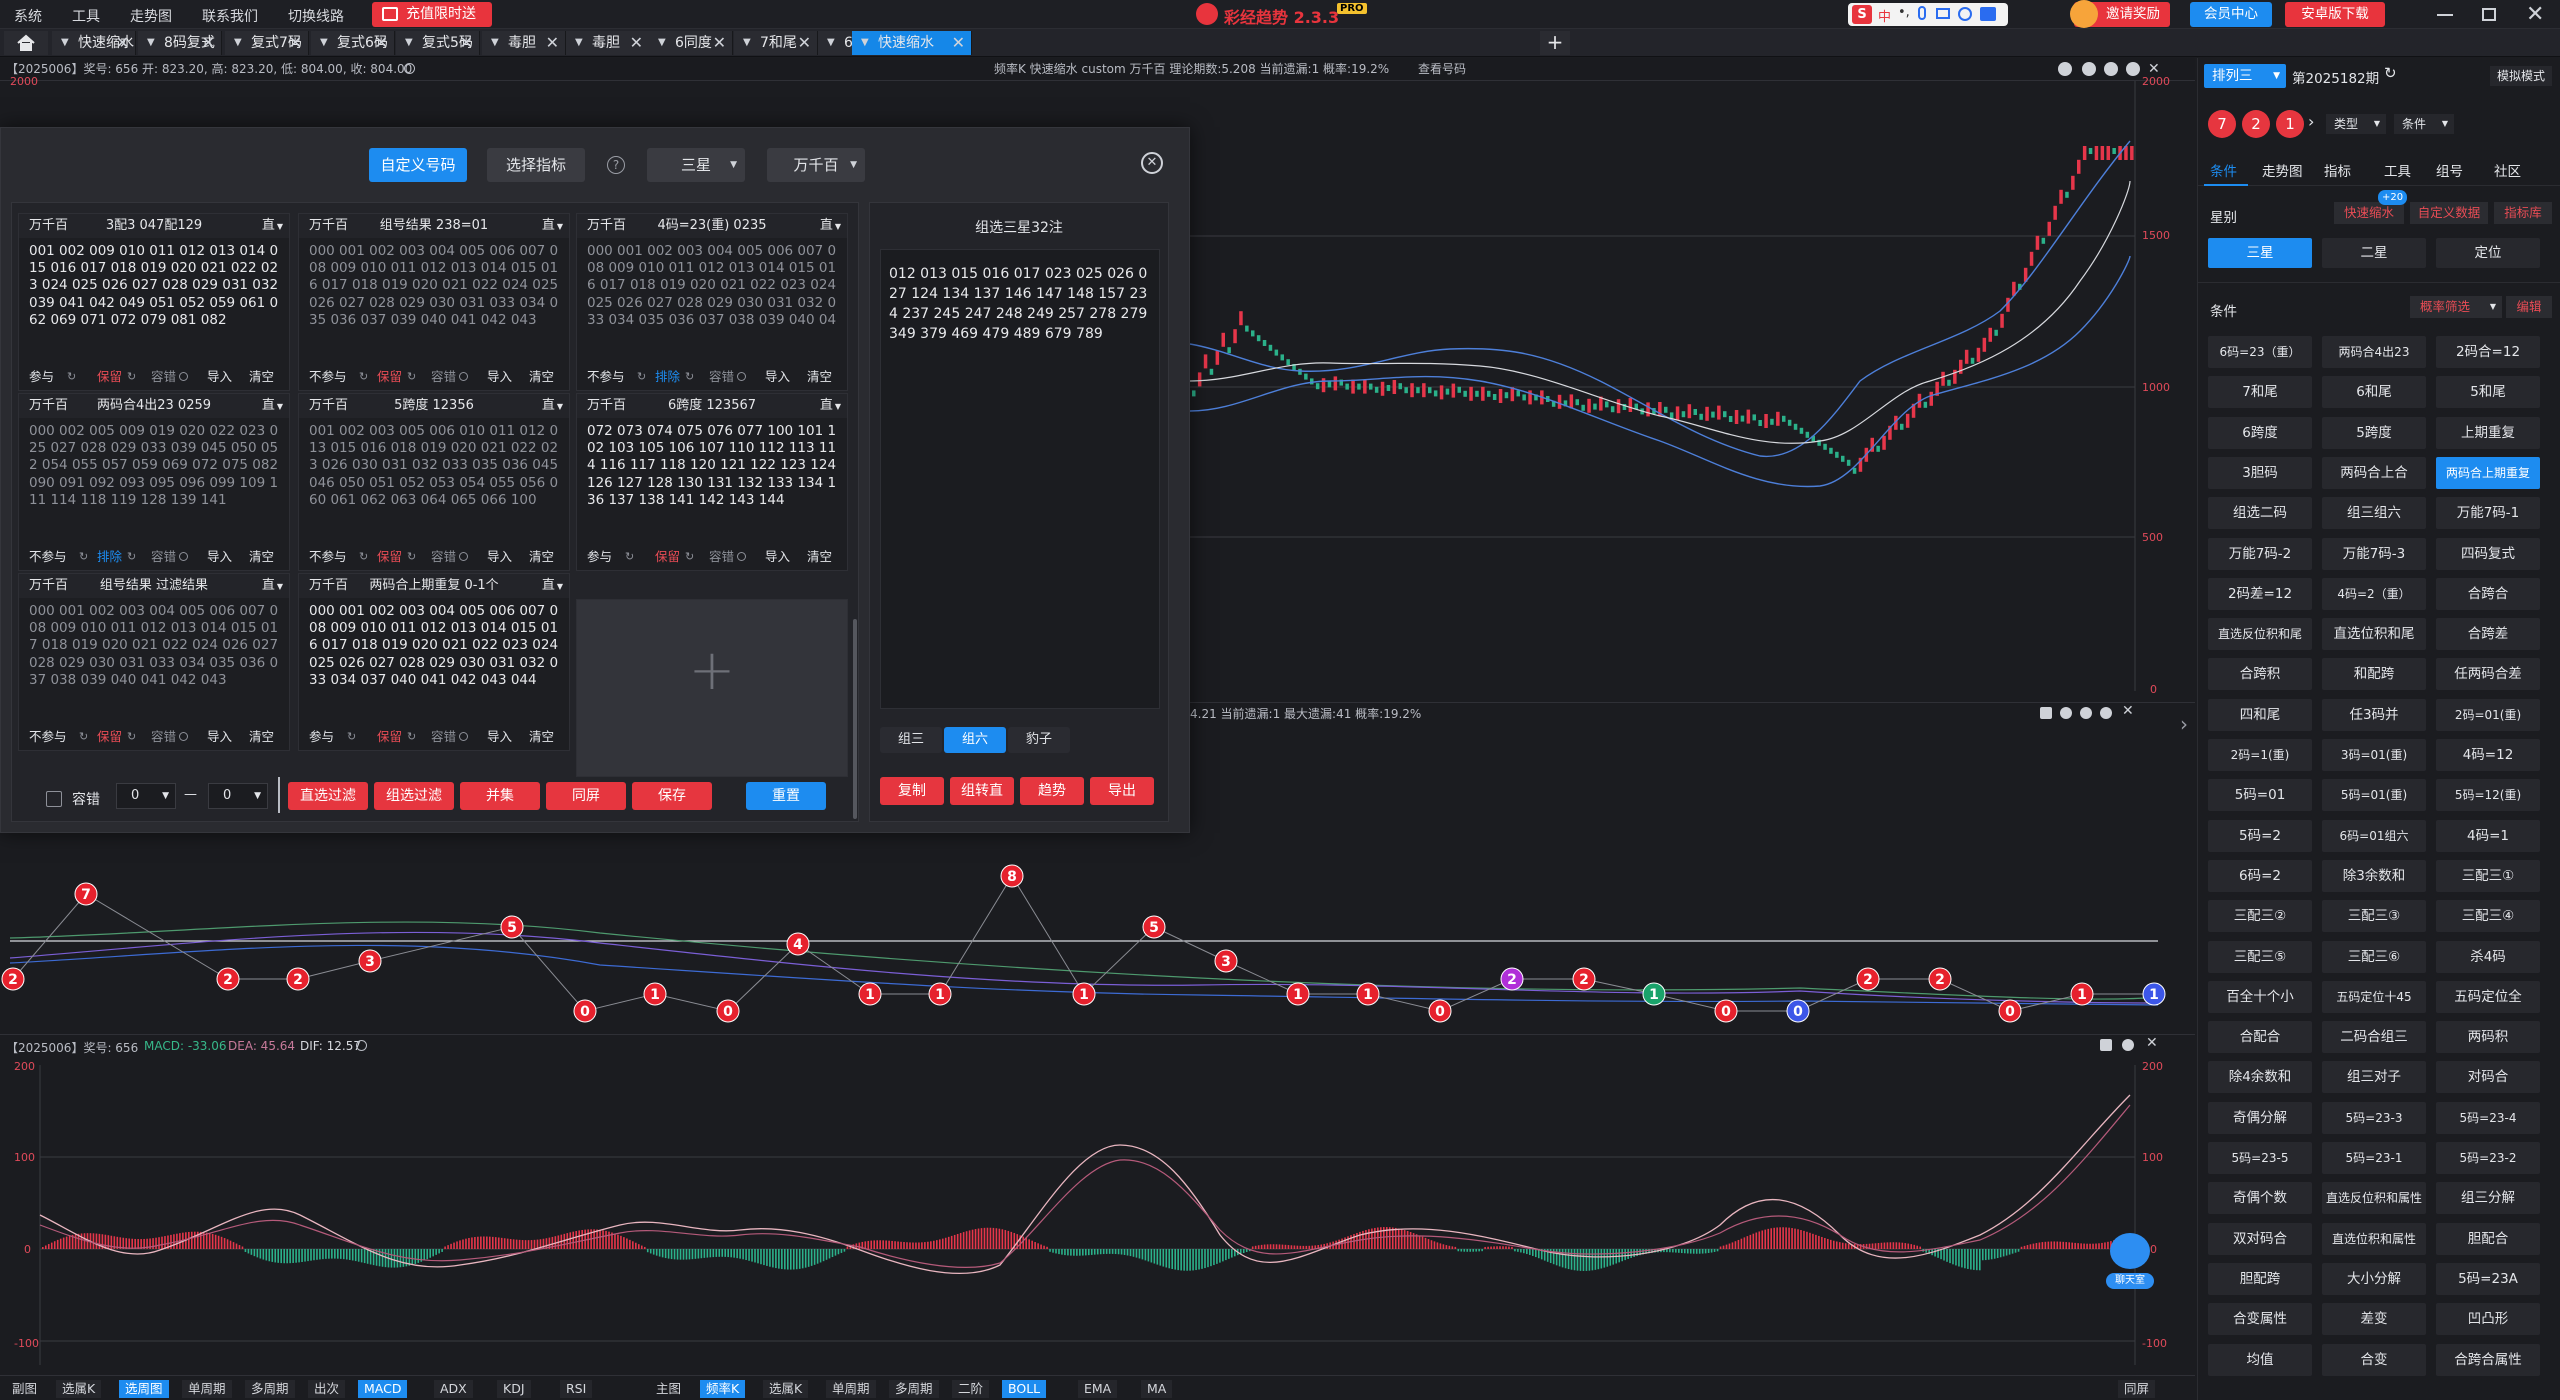 This screenshot has width=2560, height=1400. Describe the element at coordinates (2488, 1238) in the screenshot. I see `condition-button: 胆配合` at that location.